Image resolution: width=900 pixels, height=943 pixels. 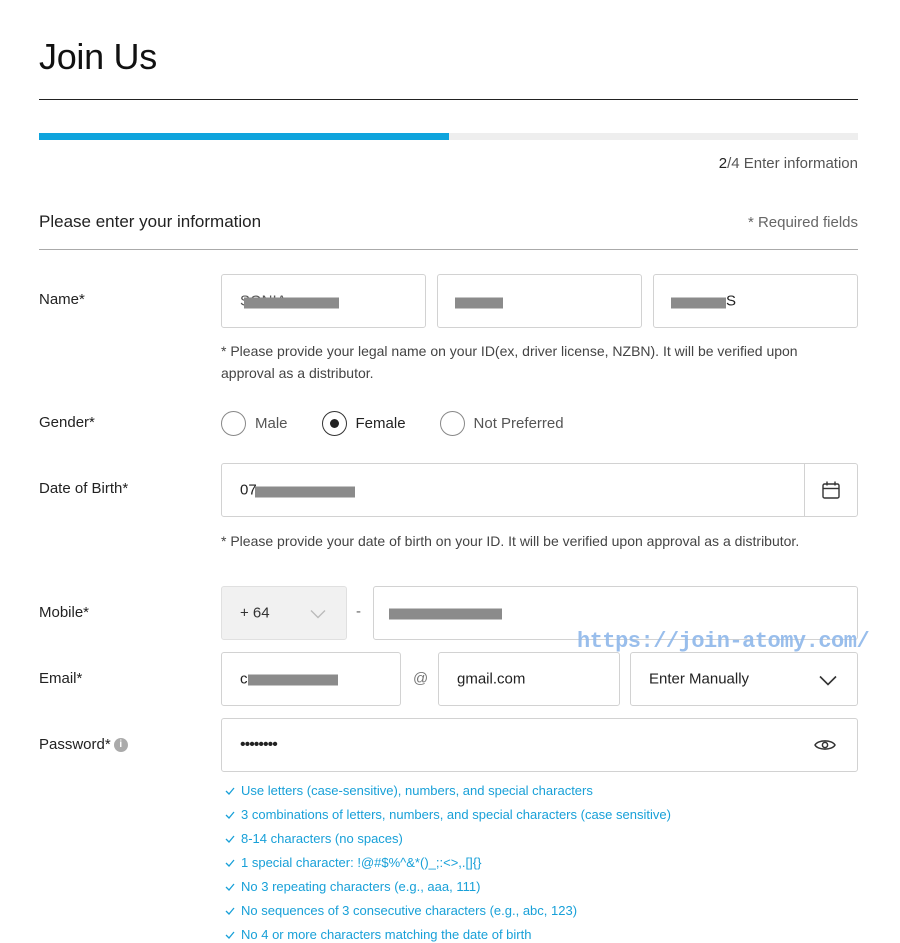 I want to click on email-domain-select-value: Enter Manually, so click(x=699, y=679).